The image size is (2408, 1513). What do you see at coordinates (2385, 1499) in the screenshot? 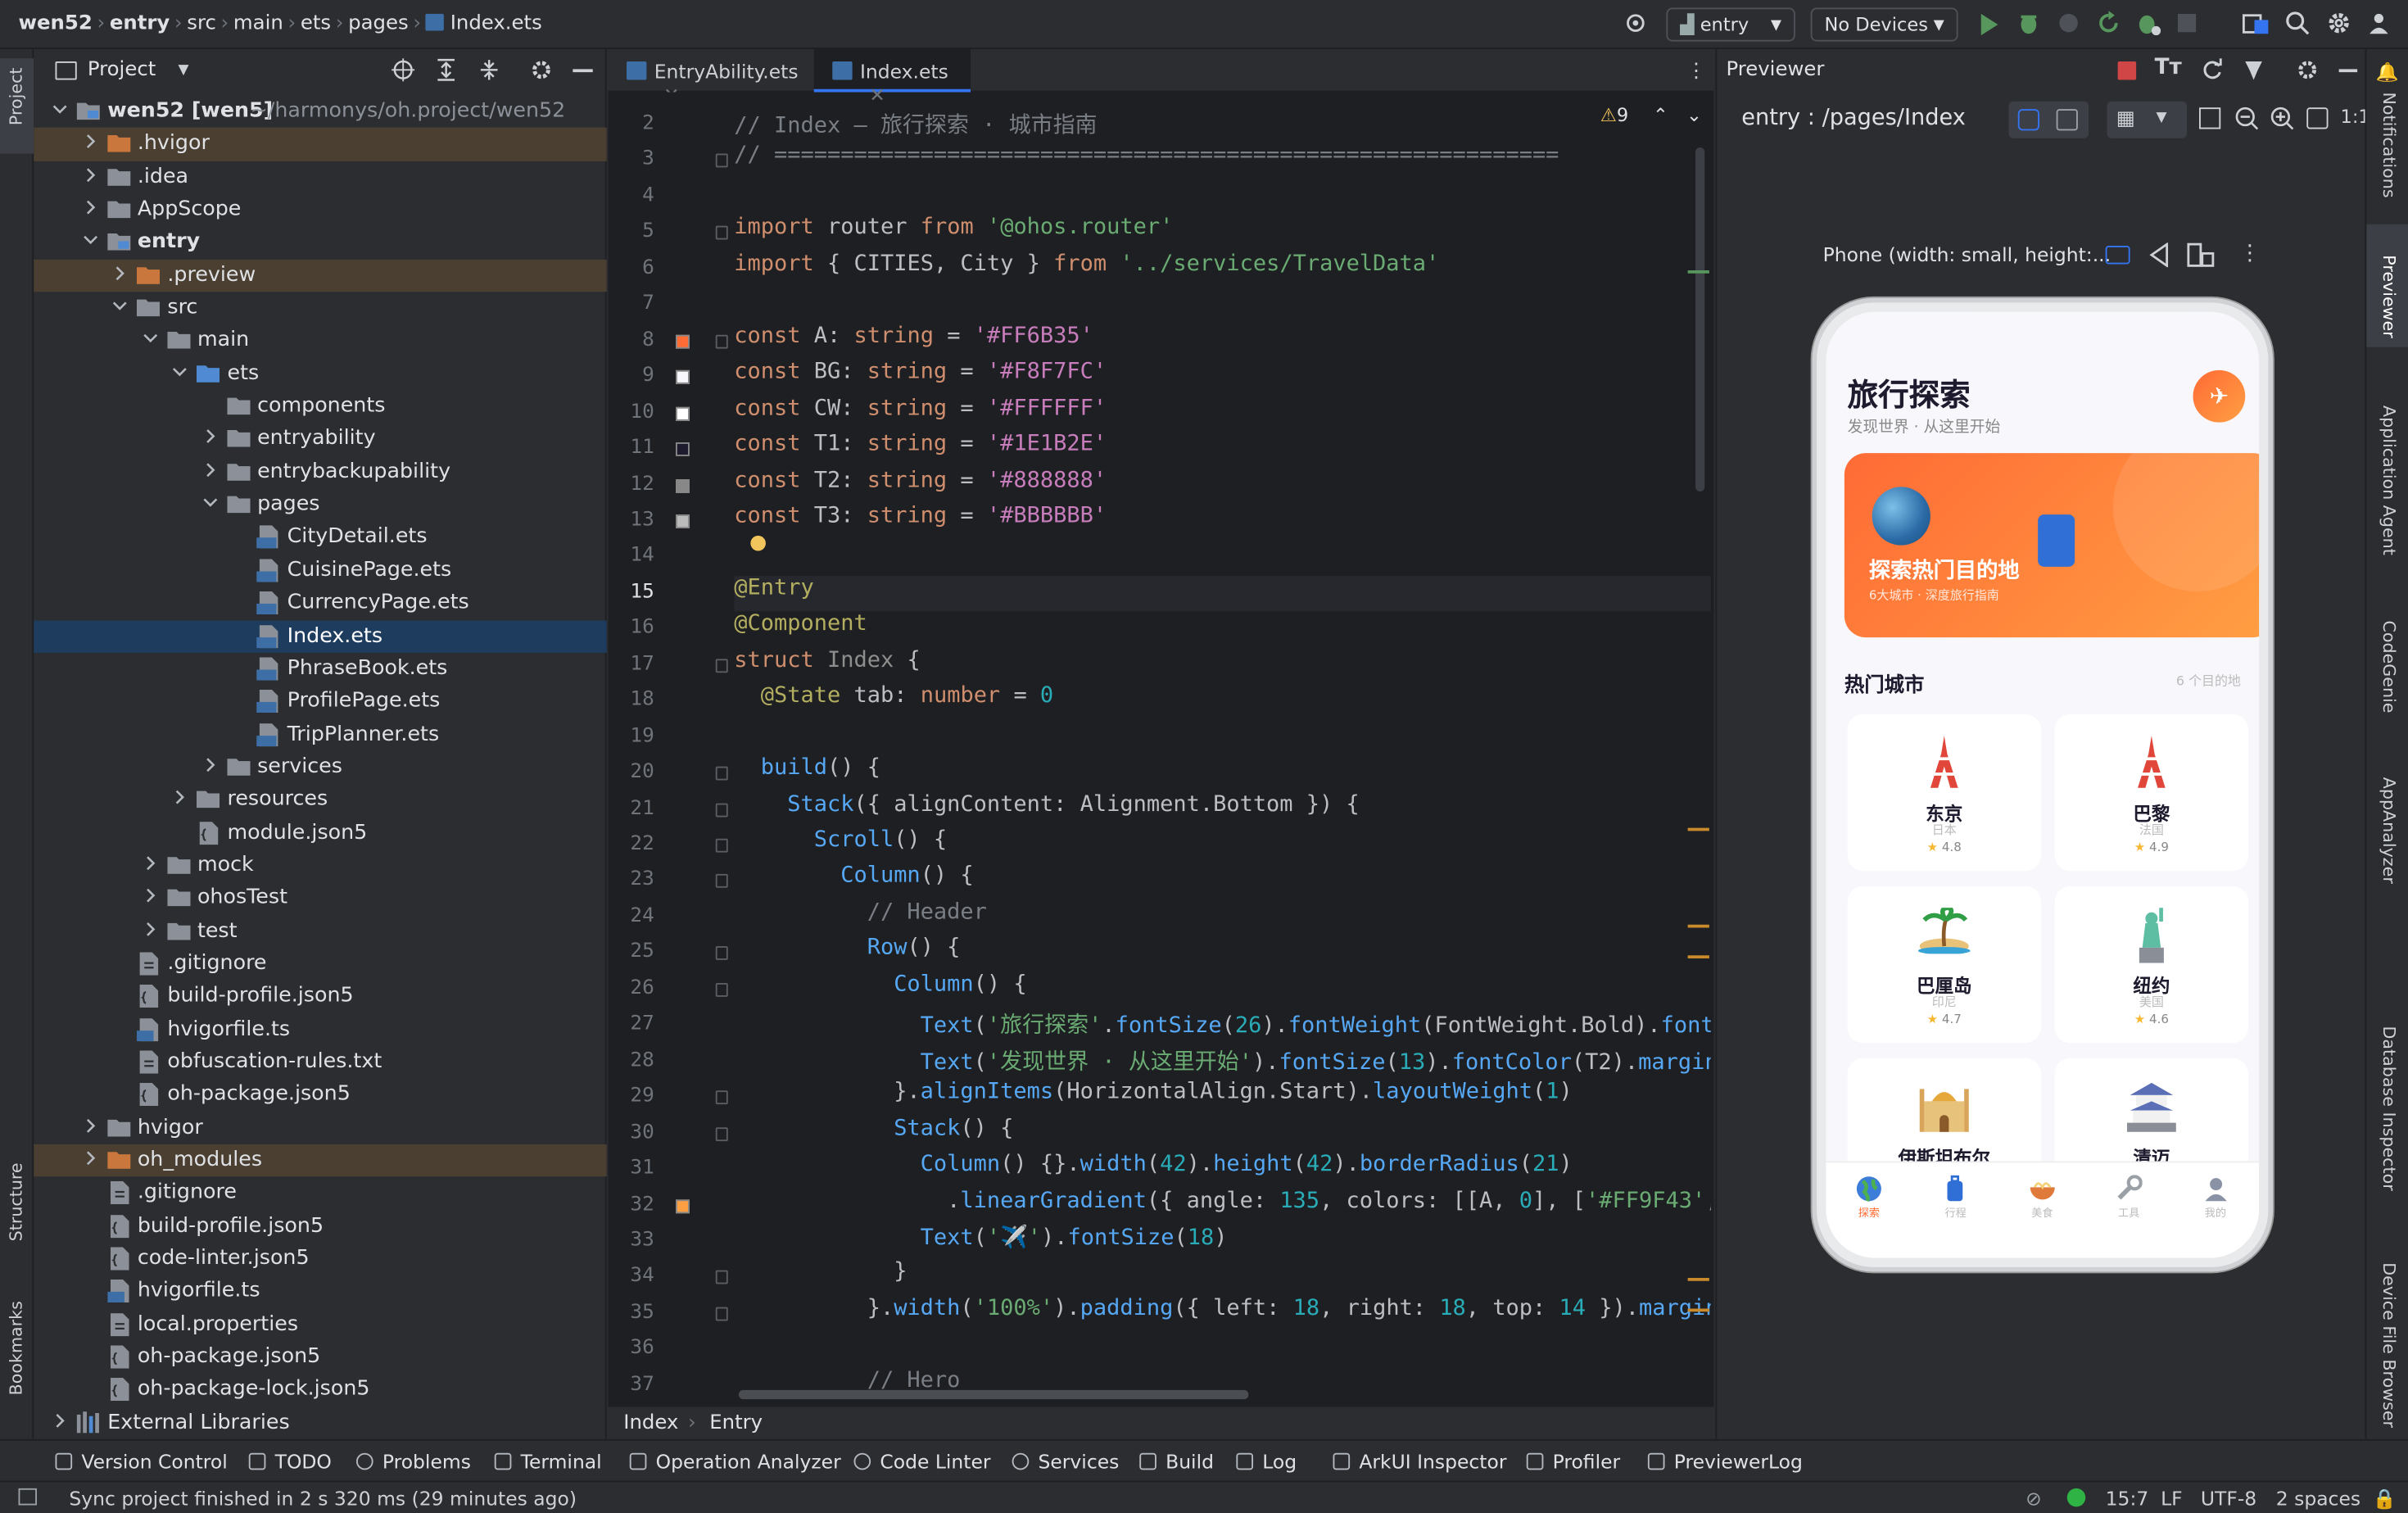
I see `lock-icon: 🔒` at bounding box center [2385, 1499].